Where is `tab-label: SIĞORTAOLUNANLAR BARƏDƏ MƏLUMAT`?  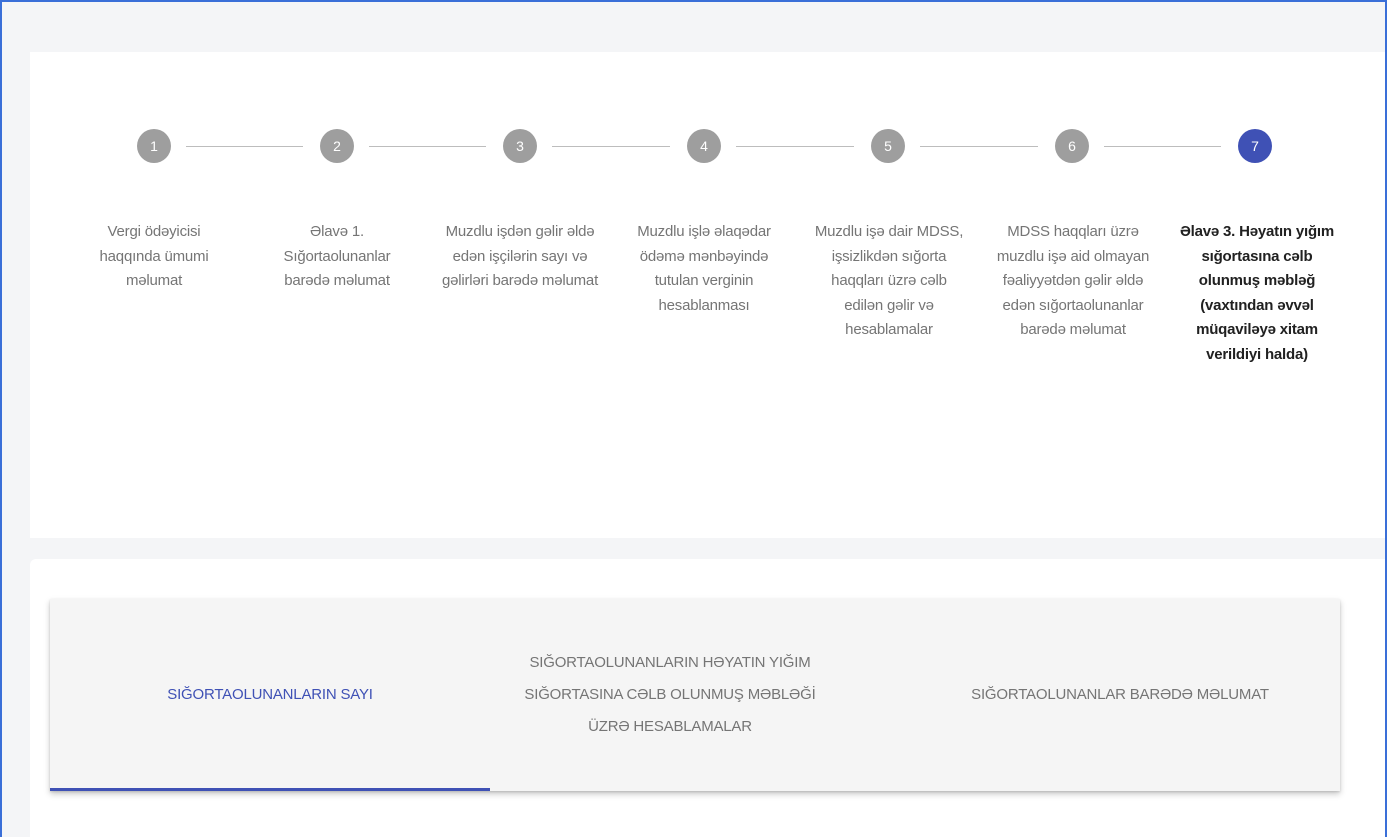 tab-label: SIĞORTAOLUNANLAR BARƏDƏ MƏLUMAT is located at coordinates (1120, 694).